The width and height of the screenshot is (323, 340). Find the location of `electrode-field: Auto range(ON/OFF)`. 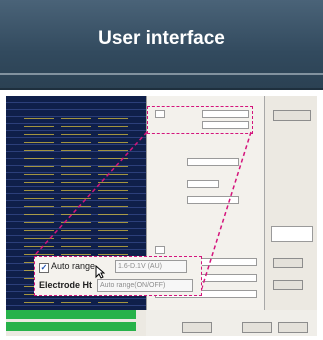

electrode-field: Auto range(ON/OFF) is located at coordinates (145, 285).